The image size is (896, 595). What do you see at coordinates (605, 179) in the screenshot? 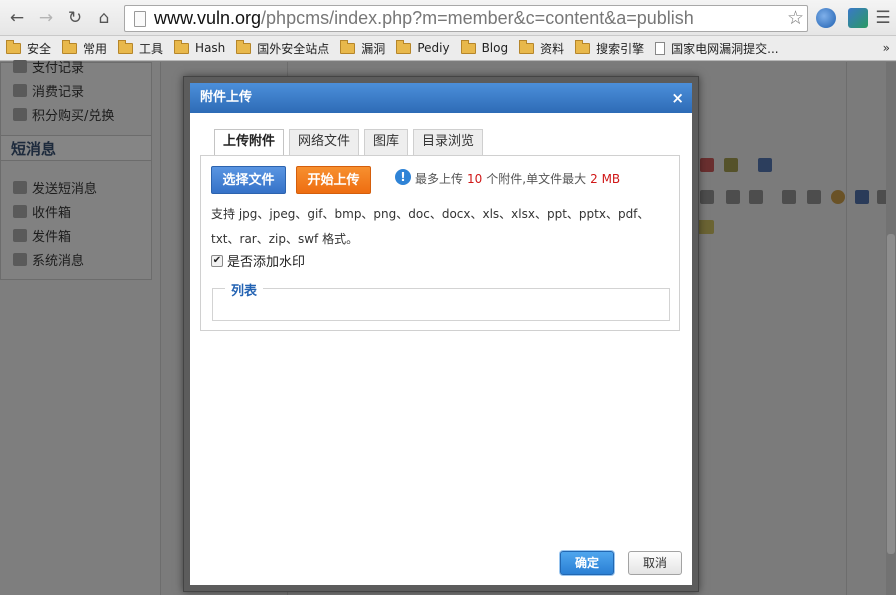
I see `max-size: 2 MB` at bounding box center [605, 179].